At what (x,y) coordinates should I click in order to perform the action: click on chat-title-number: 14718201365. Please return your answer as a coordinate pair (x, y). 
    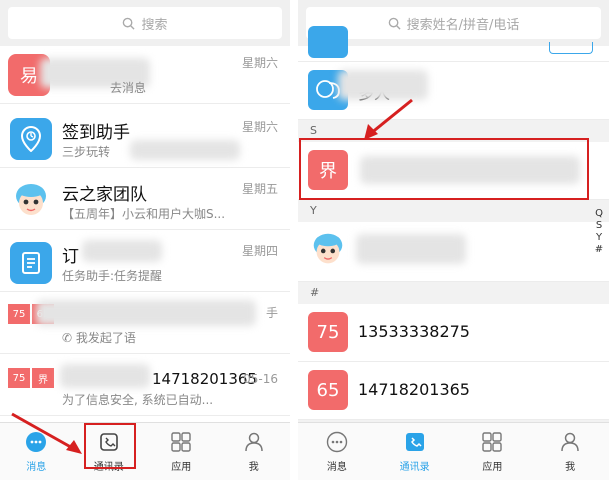
    Looking at the image, I should click on (204, 379).